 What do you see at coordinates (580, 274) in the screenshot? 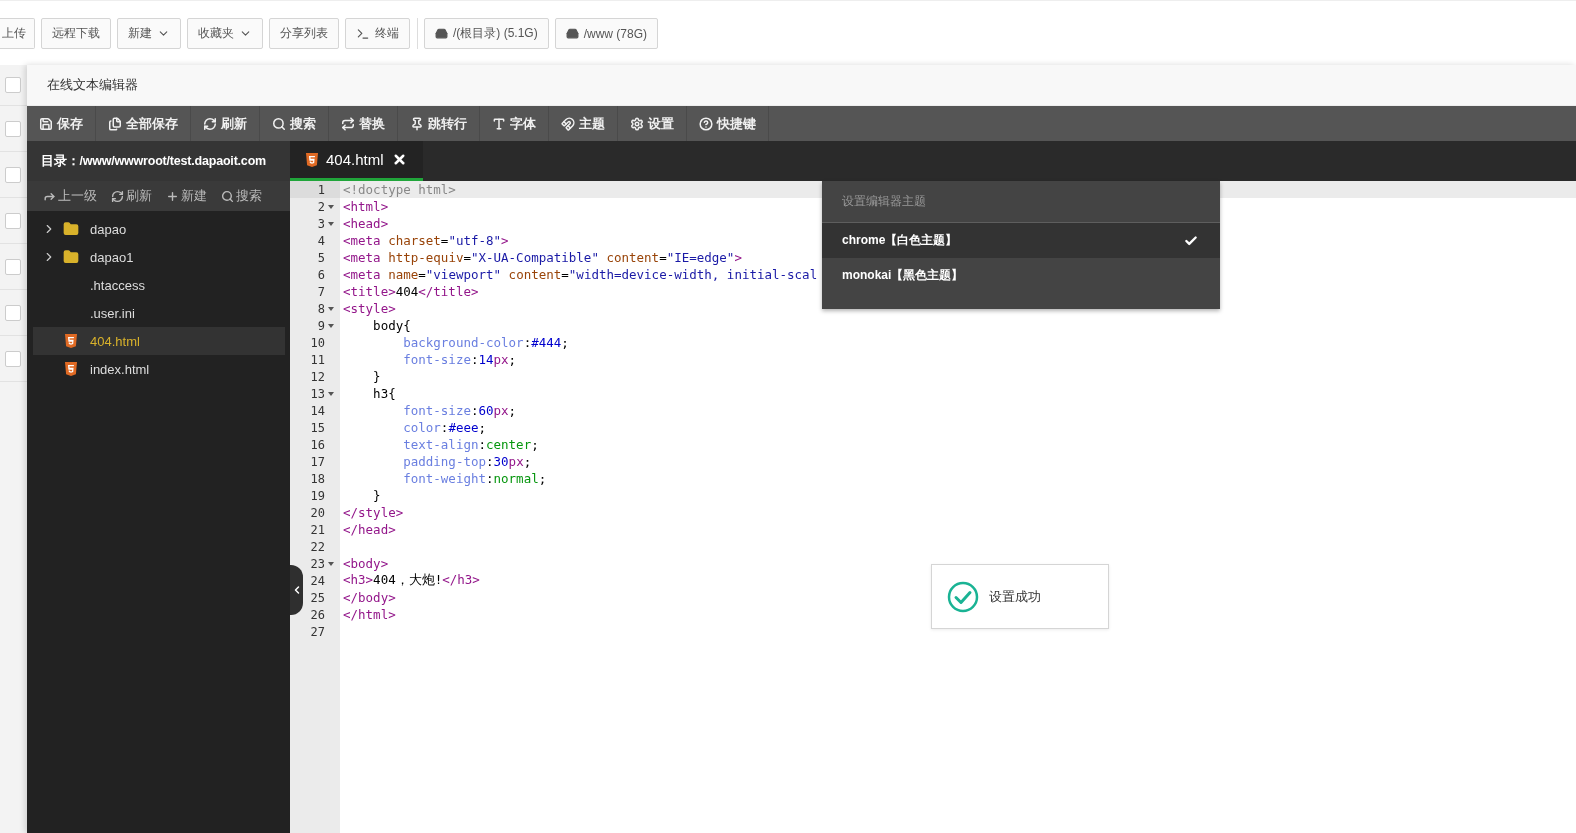
I see `code-line: <meta name="viewport" content="width=device-width, initial-scal` at bounding box center [580, 274].